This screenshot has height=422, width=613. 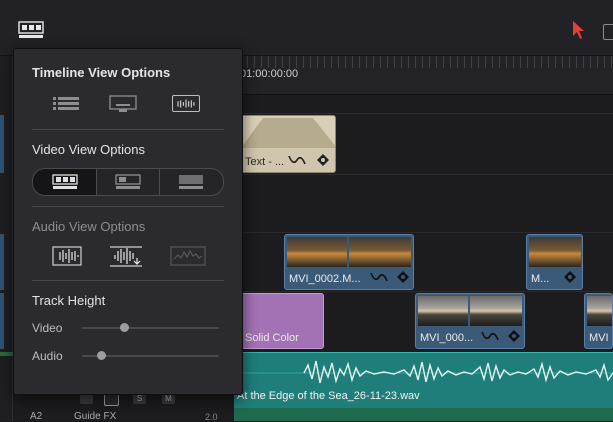 I want to click on filmstrip-view-button, so click(x=64, y=182).